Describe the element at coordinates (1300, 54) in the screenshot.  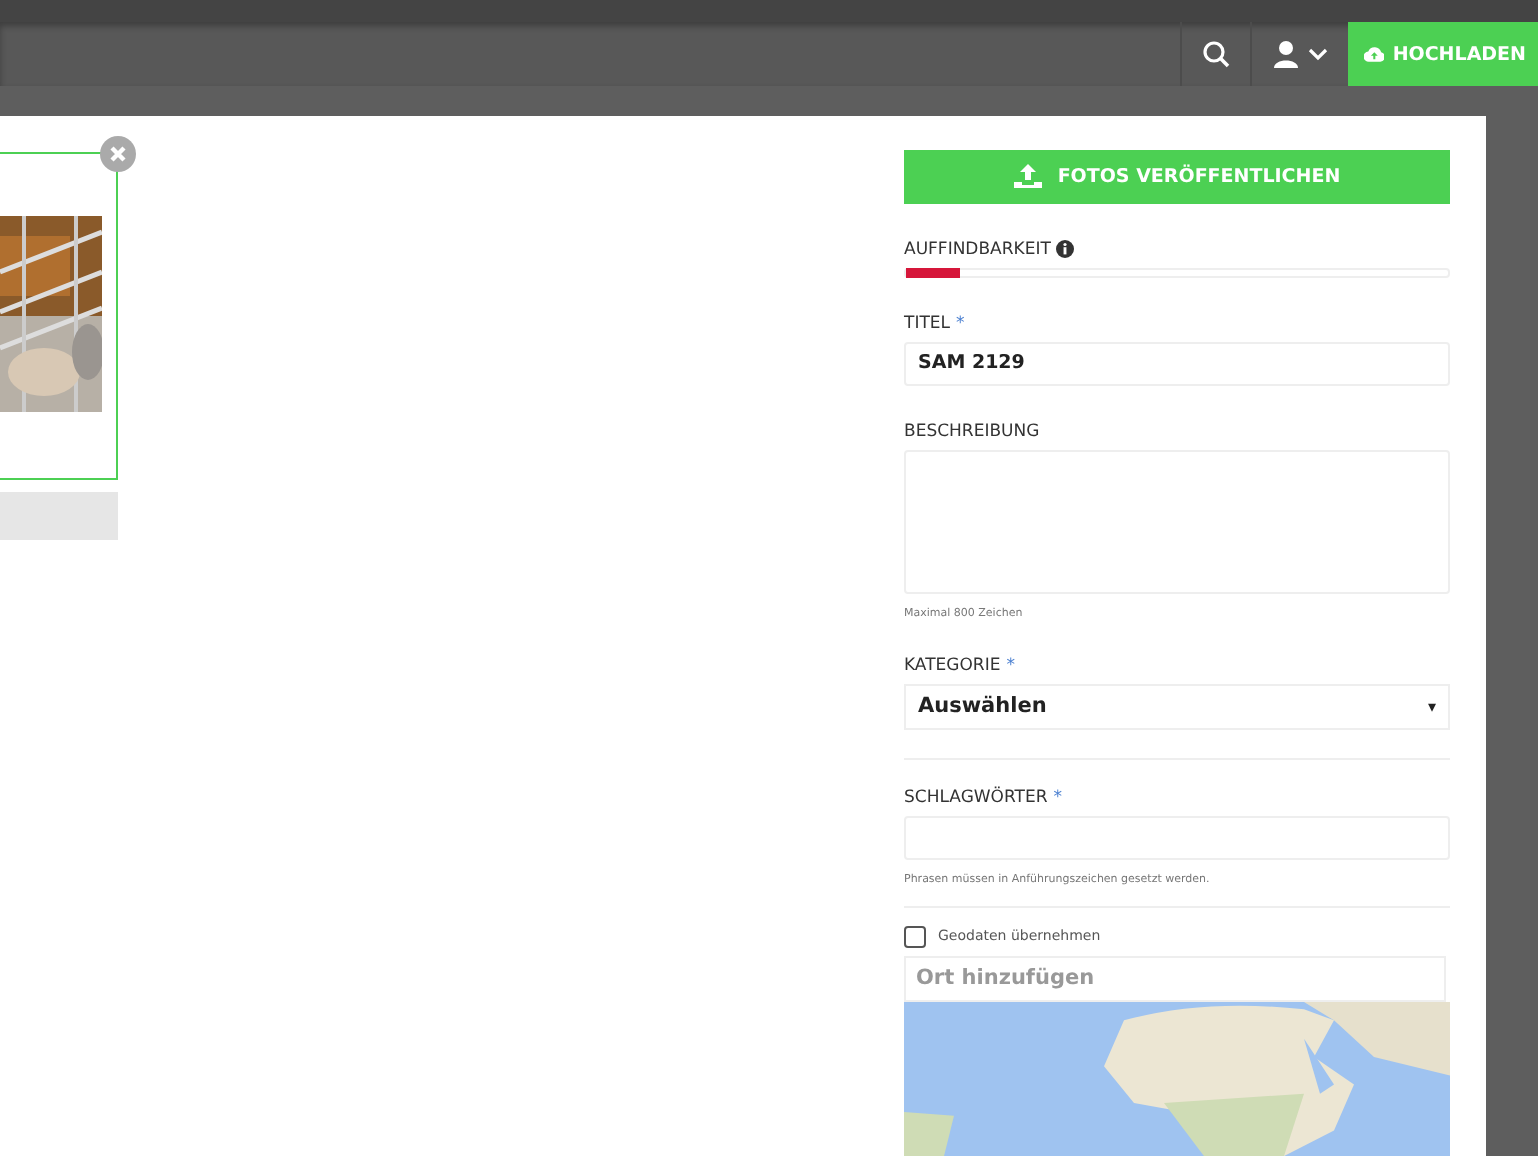
I see `user-icon` at that location.